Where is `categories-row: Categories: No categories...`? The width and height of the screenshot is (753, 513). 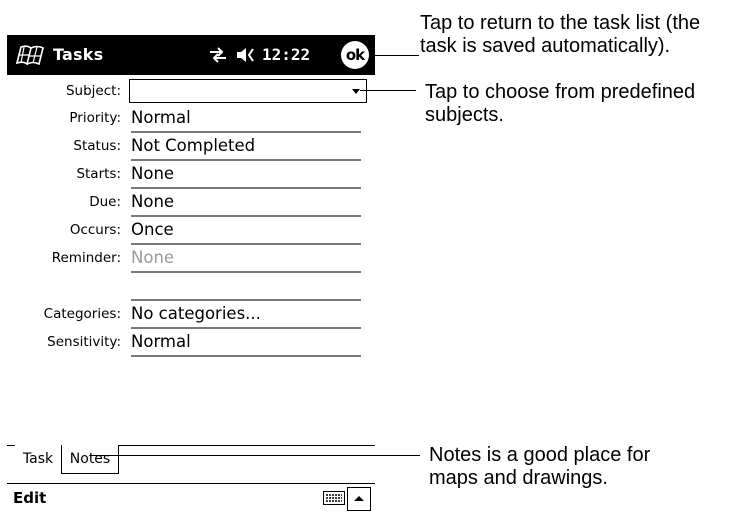
categories-row: Categories: No categories... is located at coordinates (191, 315).